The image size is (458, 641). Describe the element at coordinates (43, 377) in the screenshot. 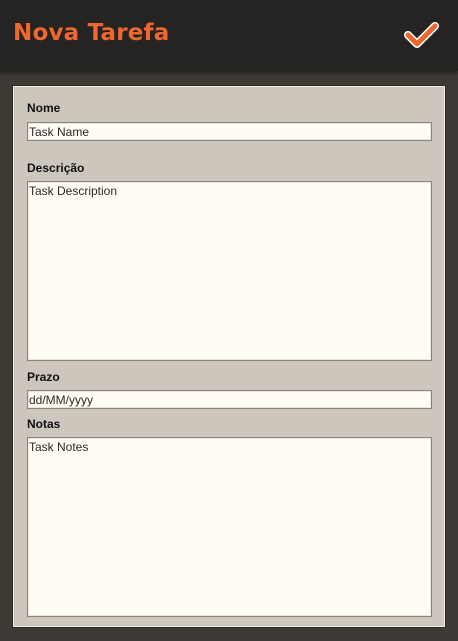

I see `deadline-label: Prazo` at that location.